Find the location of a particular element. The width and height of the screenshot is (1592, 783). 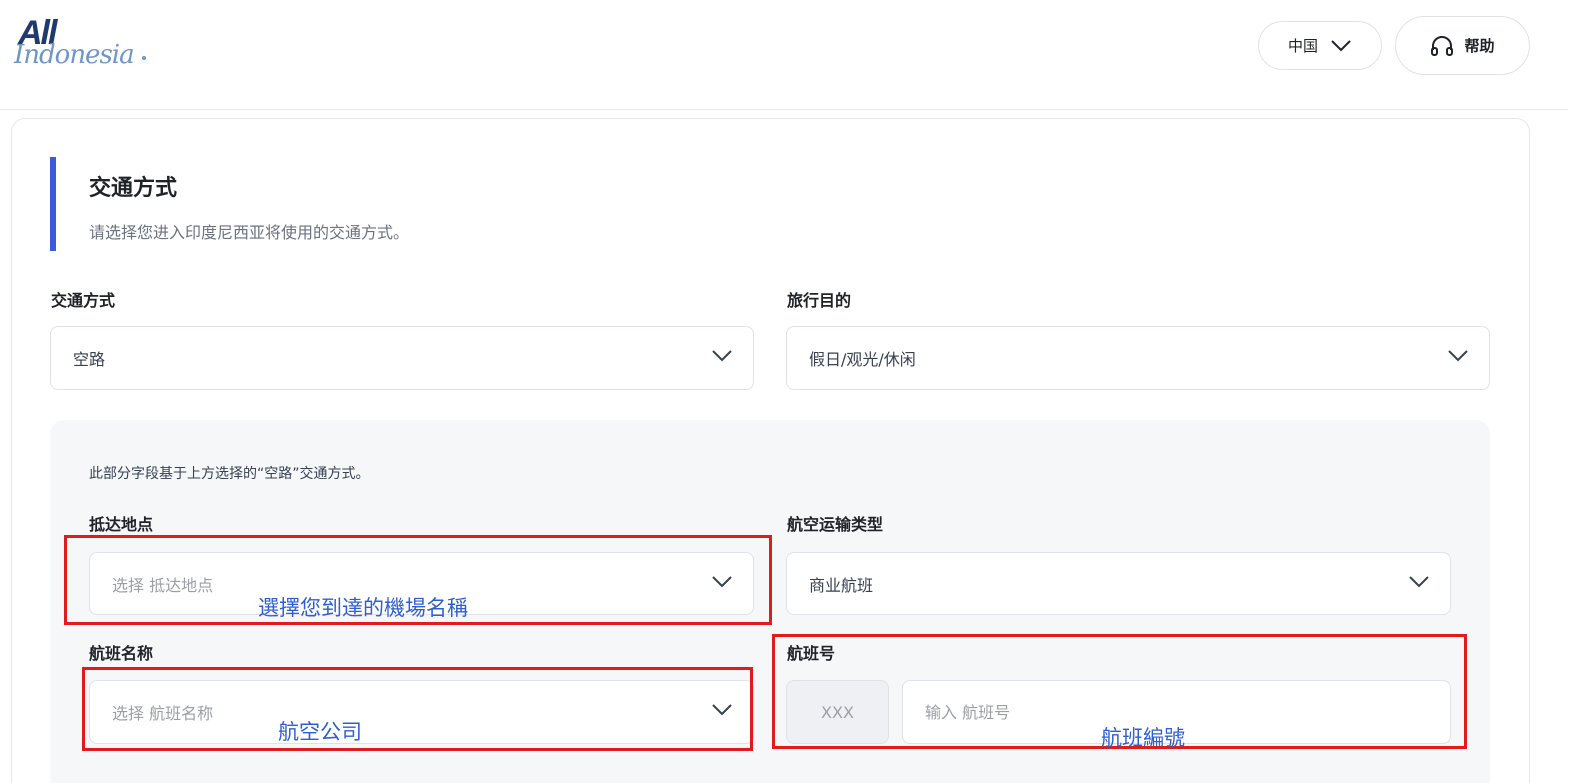

air-transport-type-select: 商业航班 is located at coordinates (1118, 583).